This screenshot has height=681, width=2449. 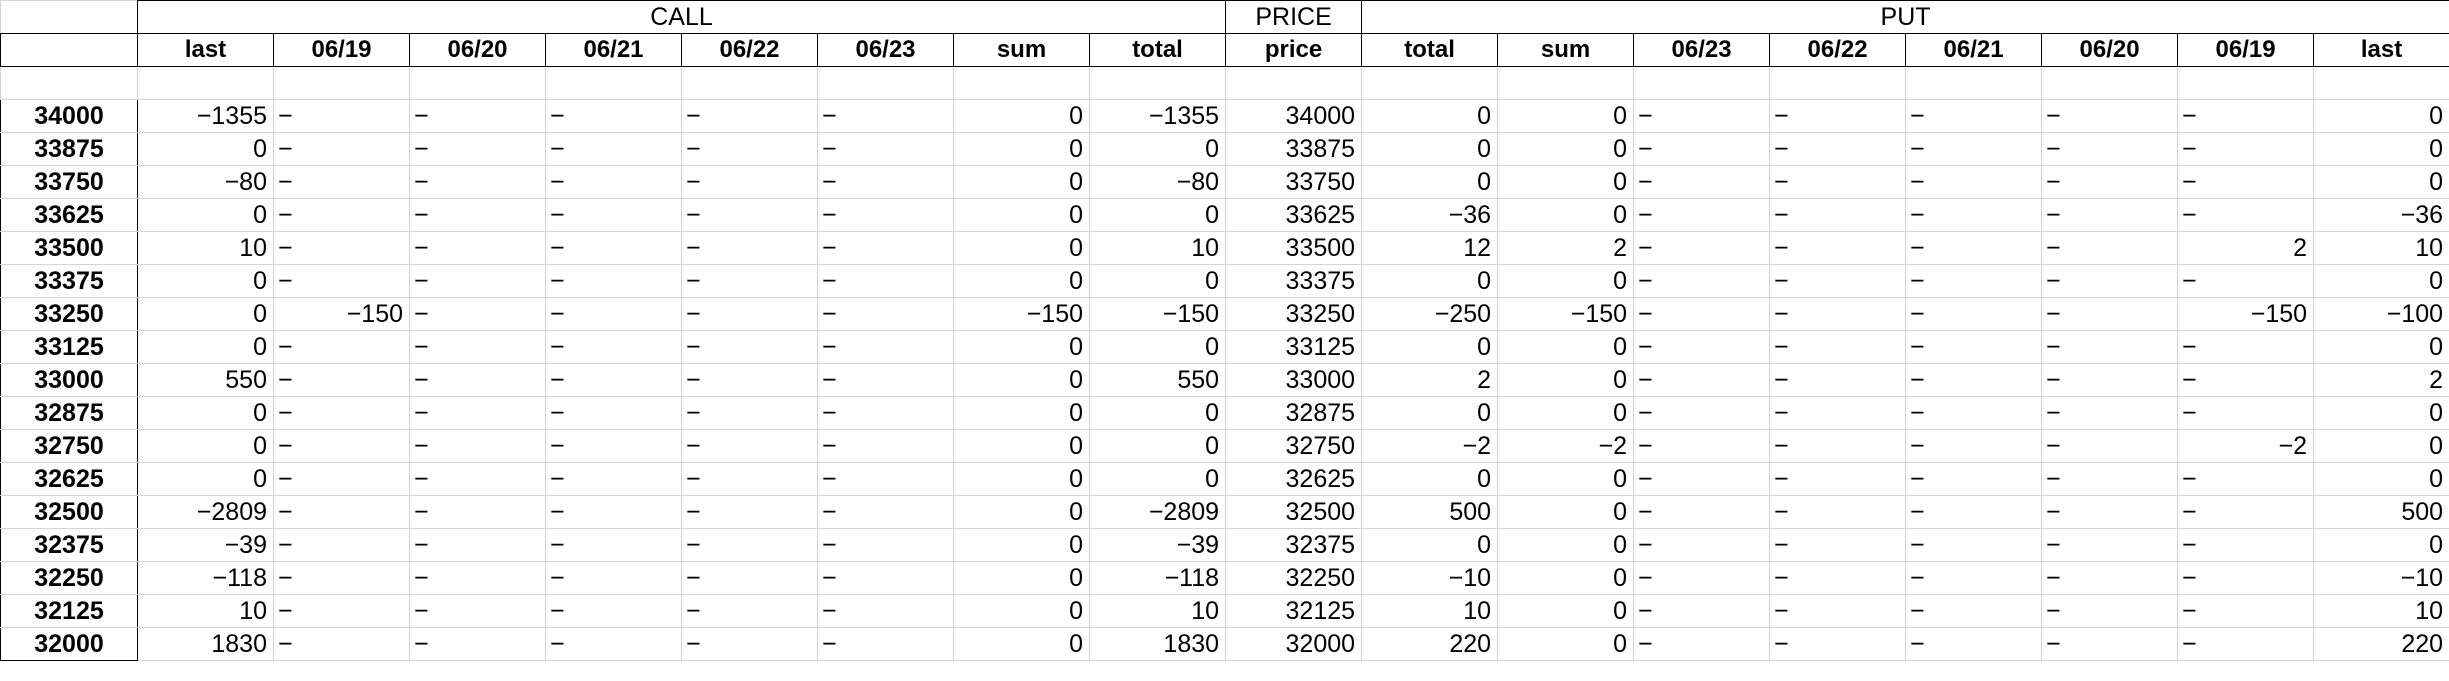 I want to click on table-cell: 500, so click(x=1430, y=512).